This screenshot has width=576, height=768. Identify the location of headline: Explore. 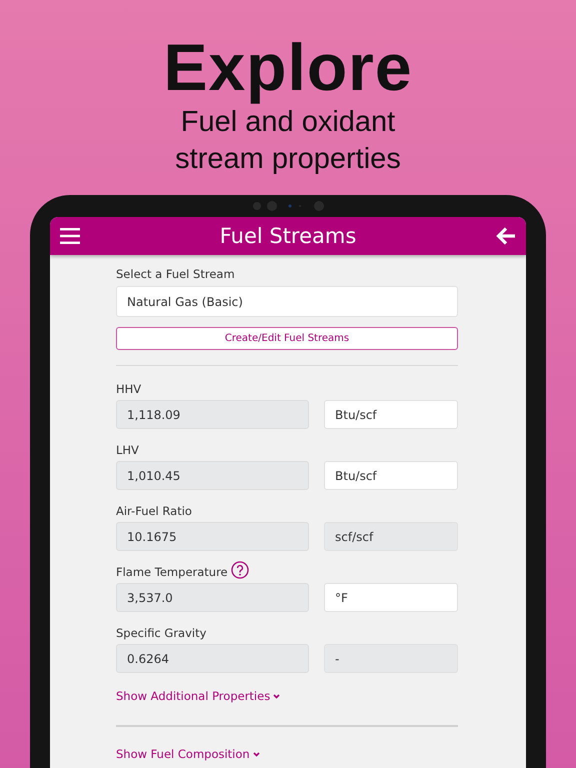
(288, 67).